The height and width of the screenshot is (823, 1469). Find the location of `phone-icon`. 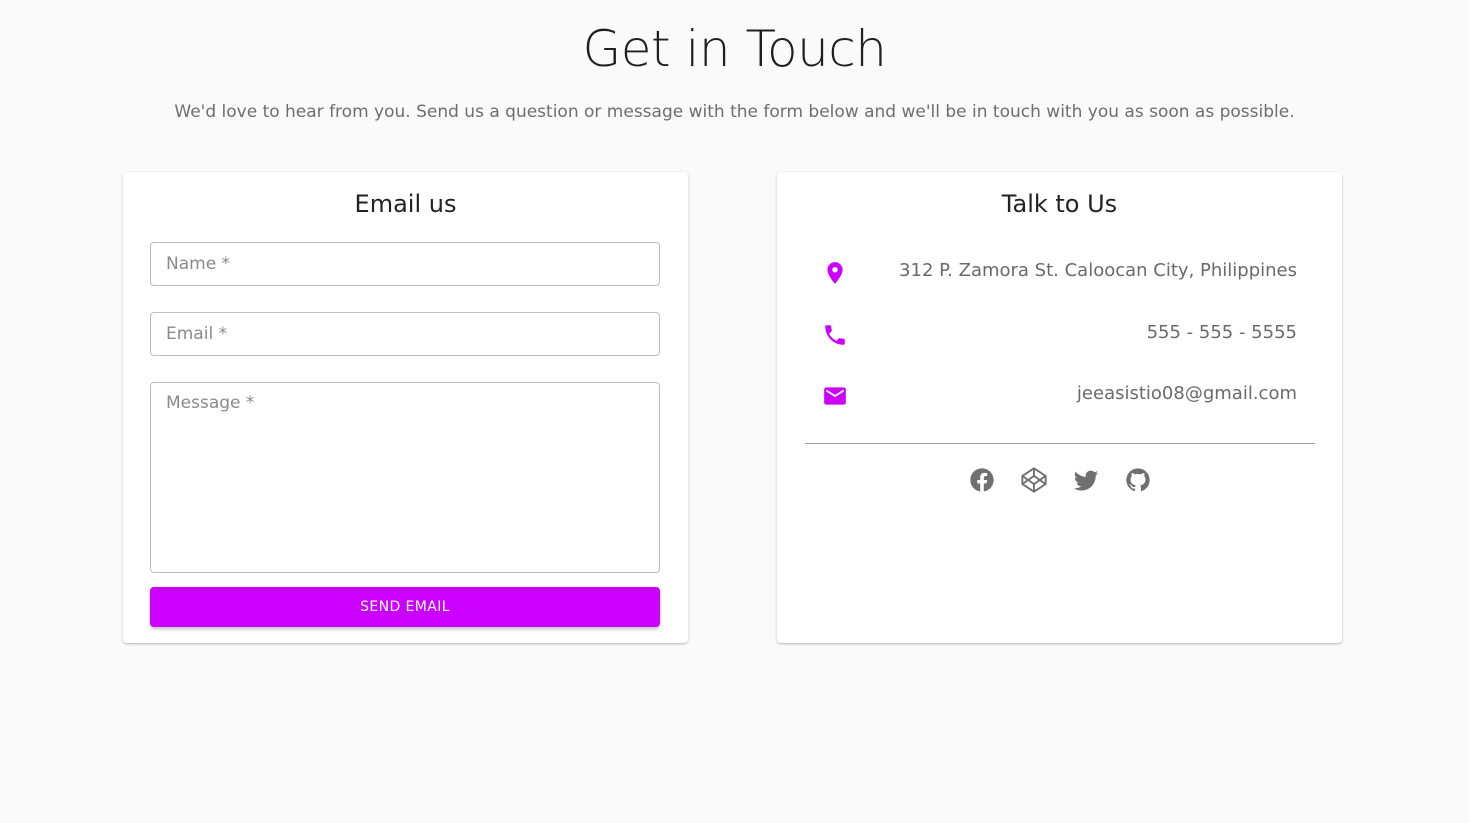

phone-icon is located at coordinates (835, 335).